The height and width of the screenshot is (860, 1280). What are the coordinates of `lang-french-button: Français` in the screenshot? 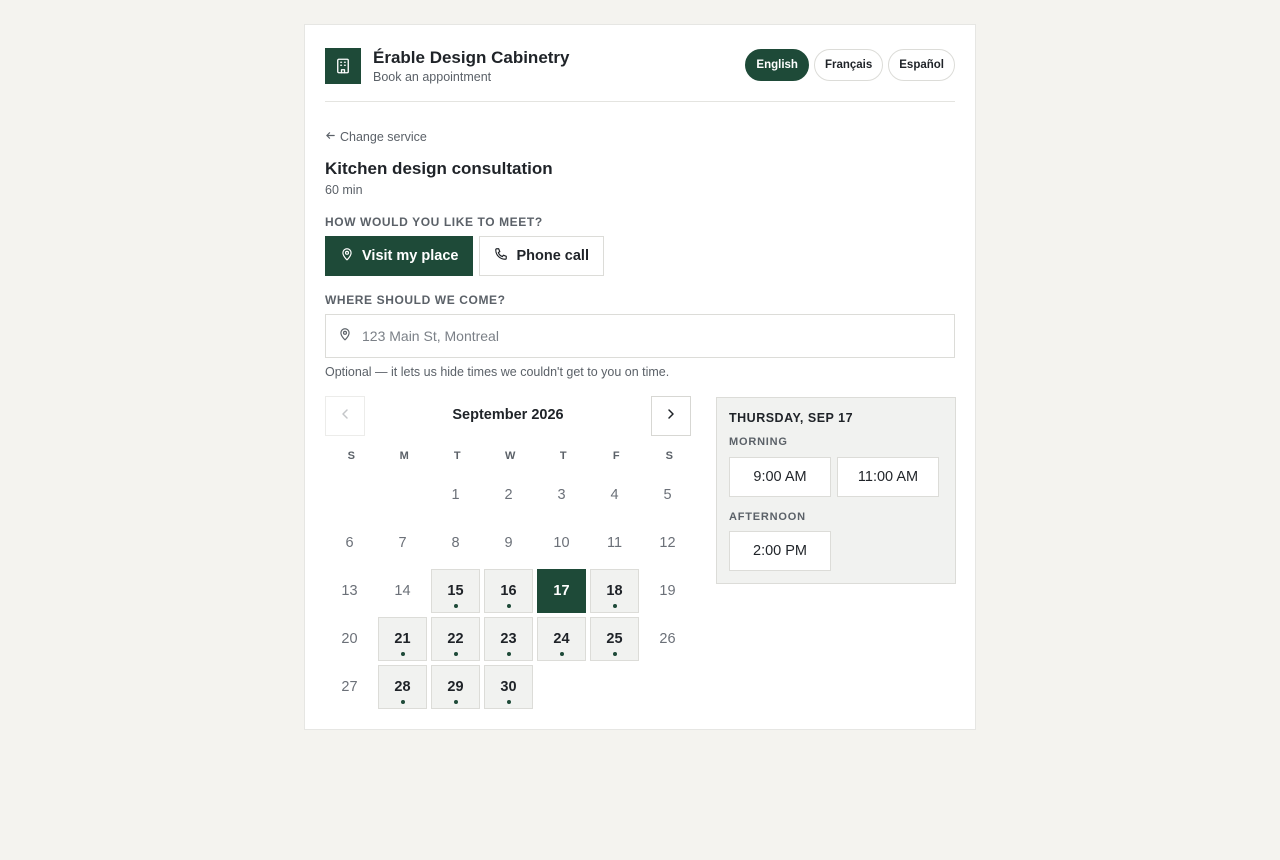 It's located at (848, 65).